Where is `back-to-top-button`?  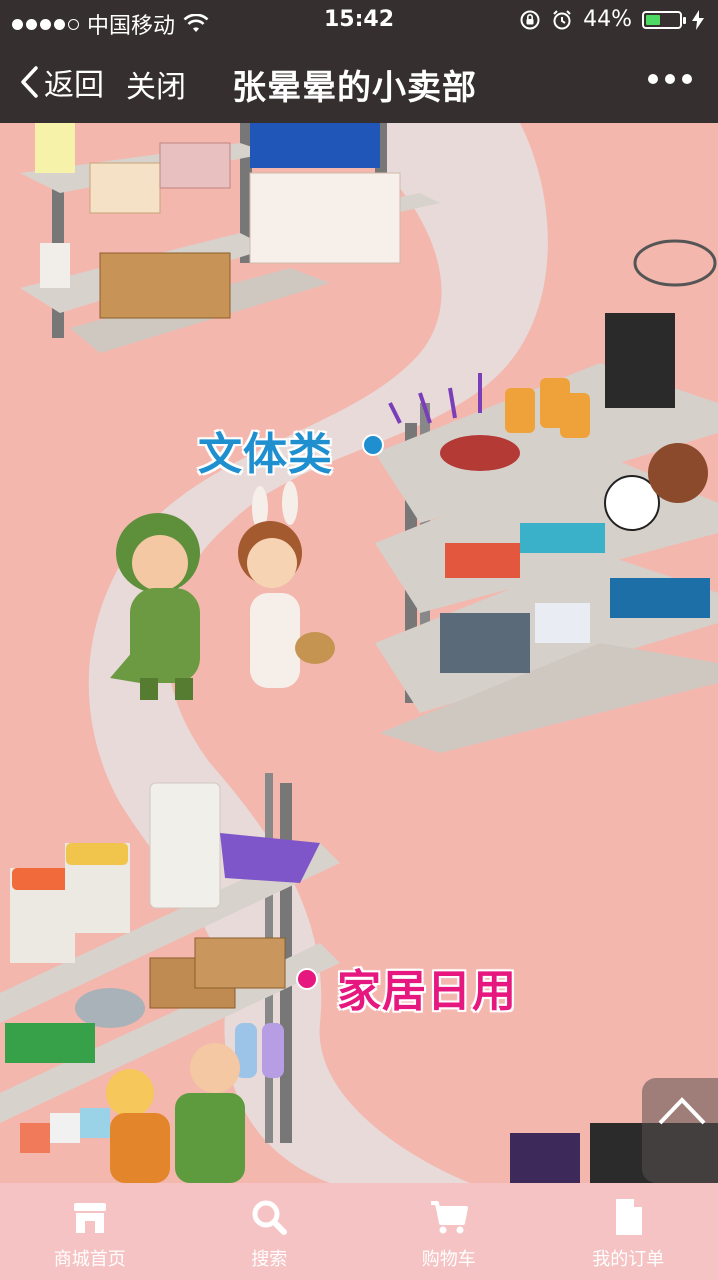 back-to-top-button is located at coordinates (680, 1130).